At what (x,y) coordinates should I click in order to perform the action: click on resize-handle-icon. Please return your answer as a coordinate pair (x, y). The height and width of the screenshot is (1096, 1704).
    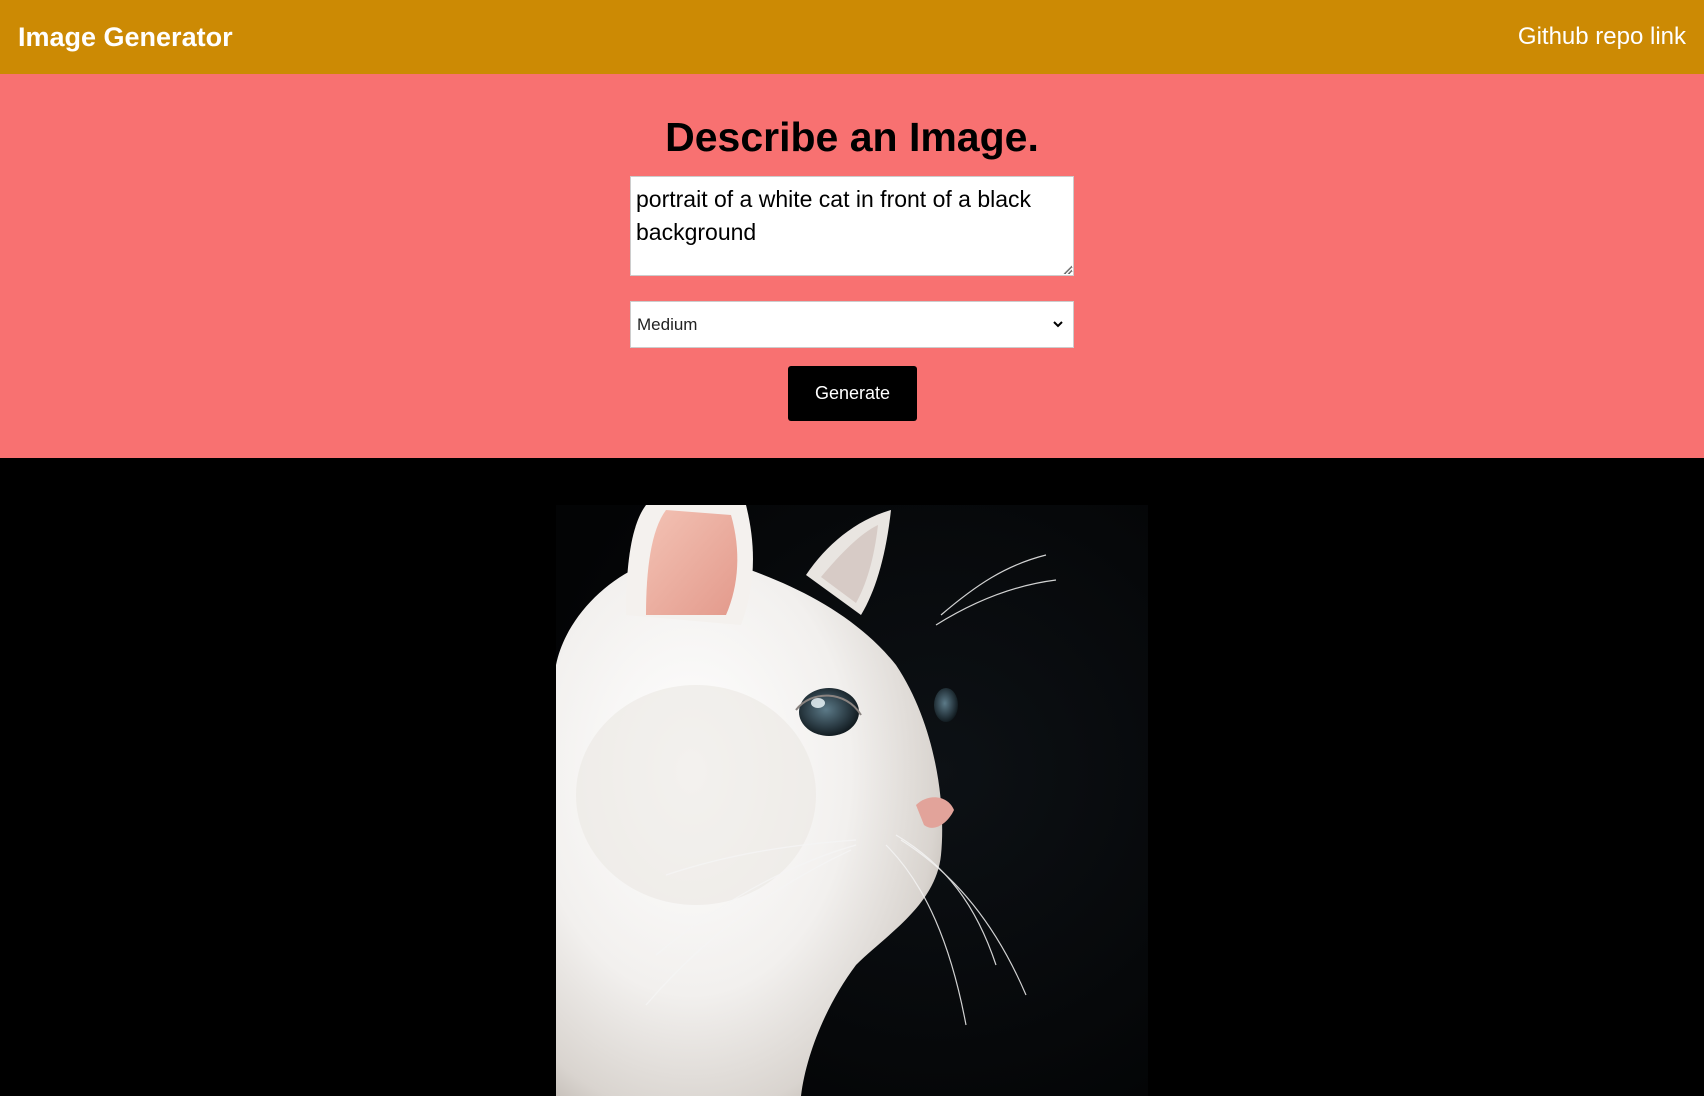
    Looking at the image, I should click on (1067, 269).